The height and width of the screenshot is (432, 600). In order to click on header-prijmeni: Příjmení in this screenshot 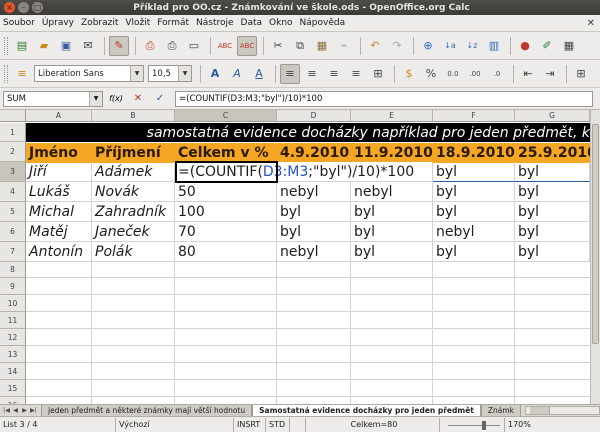, I will do `click(133, 153)`.